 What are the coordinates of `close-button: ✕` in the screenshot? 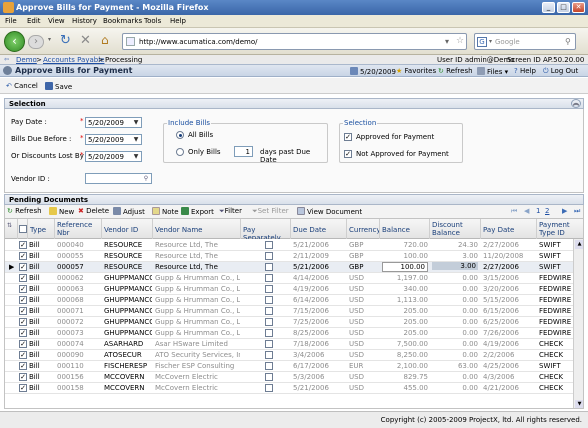 It's located at (578, 7).